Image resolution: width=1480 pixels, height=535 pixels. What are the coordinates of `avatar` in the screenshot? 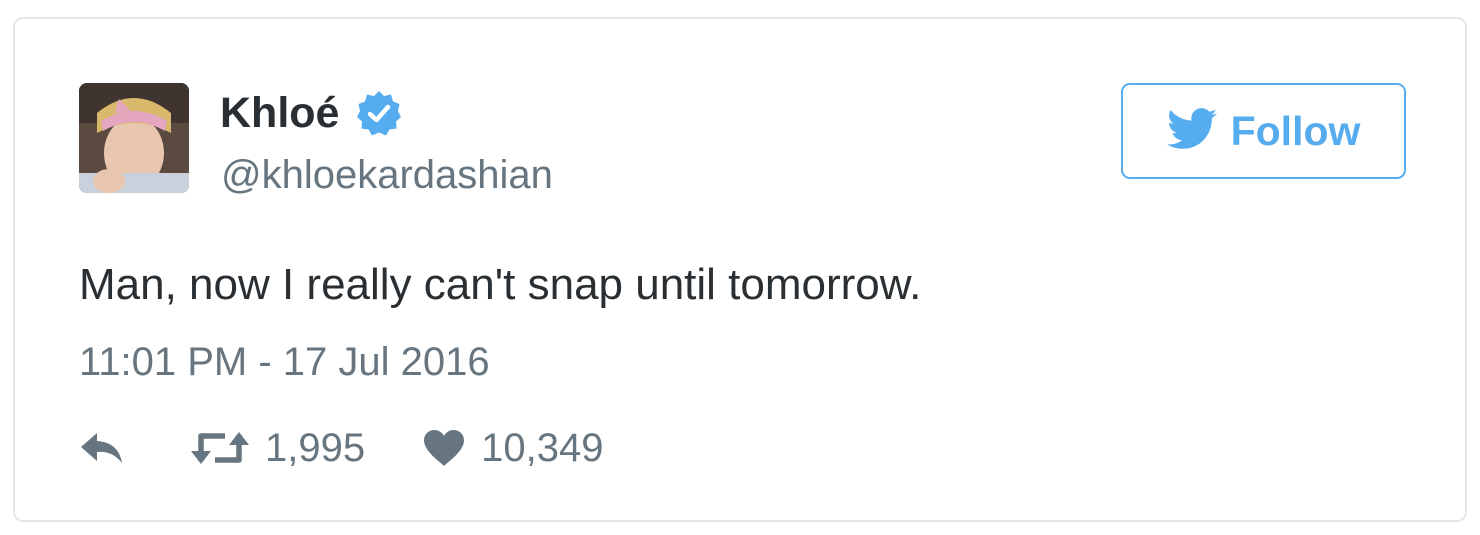 It's located at (134, 138).